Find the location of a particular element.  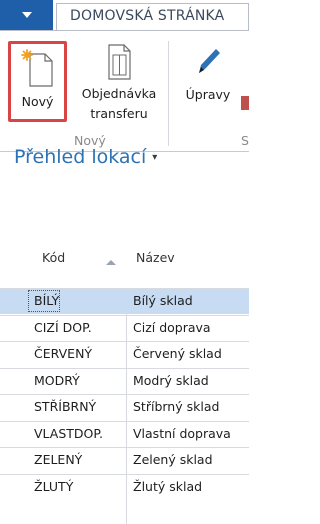

transfer-order-label-line2: transferu is located at coordinates (119, 113).